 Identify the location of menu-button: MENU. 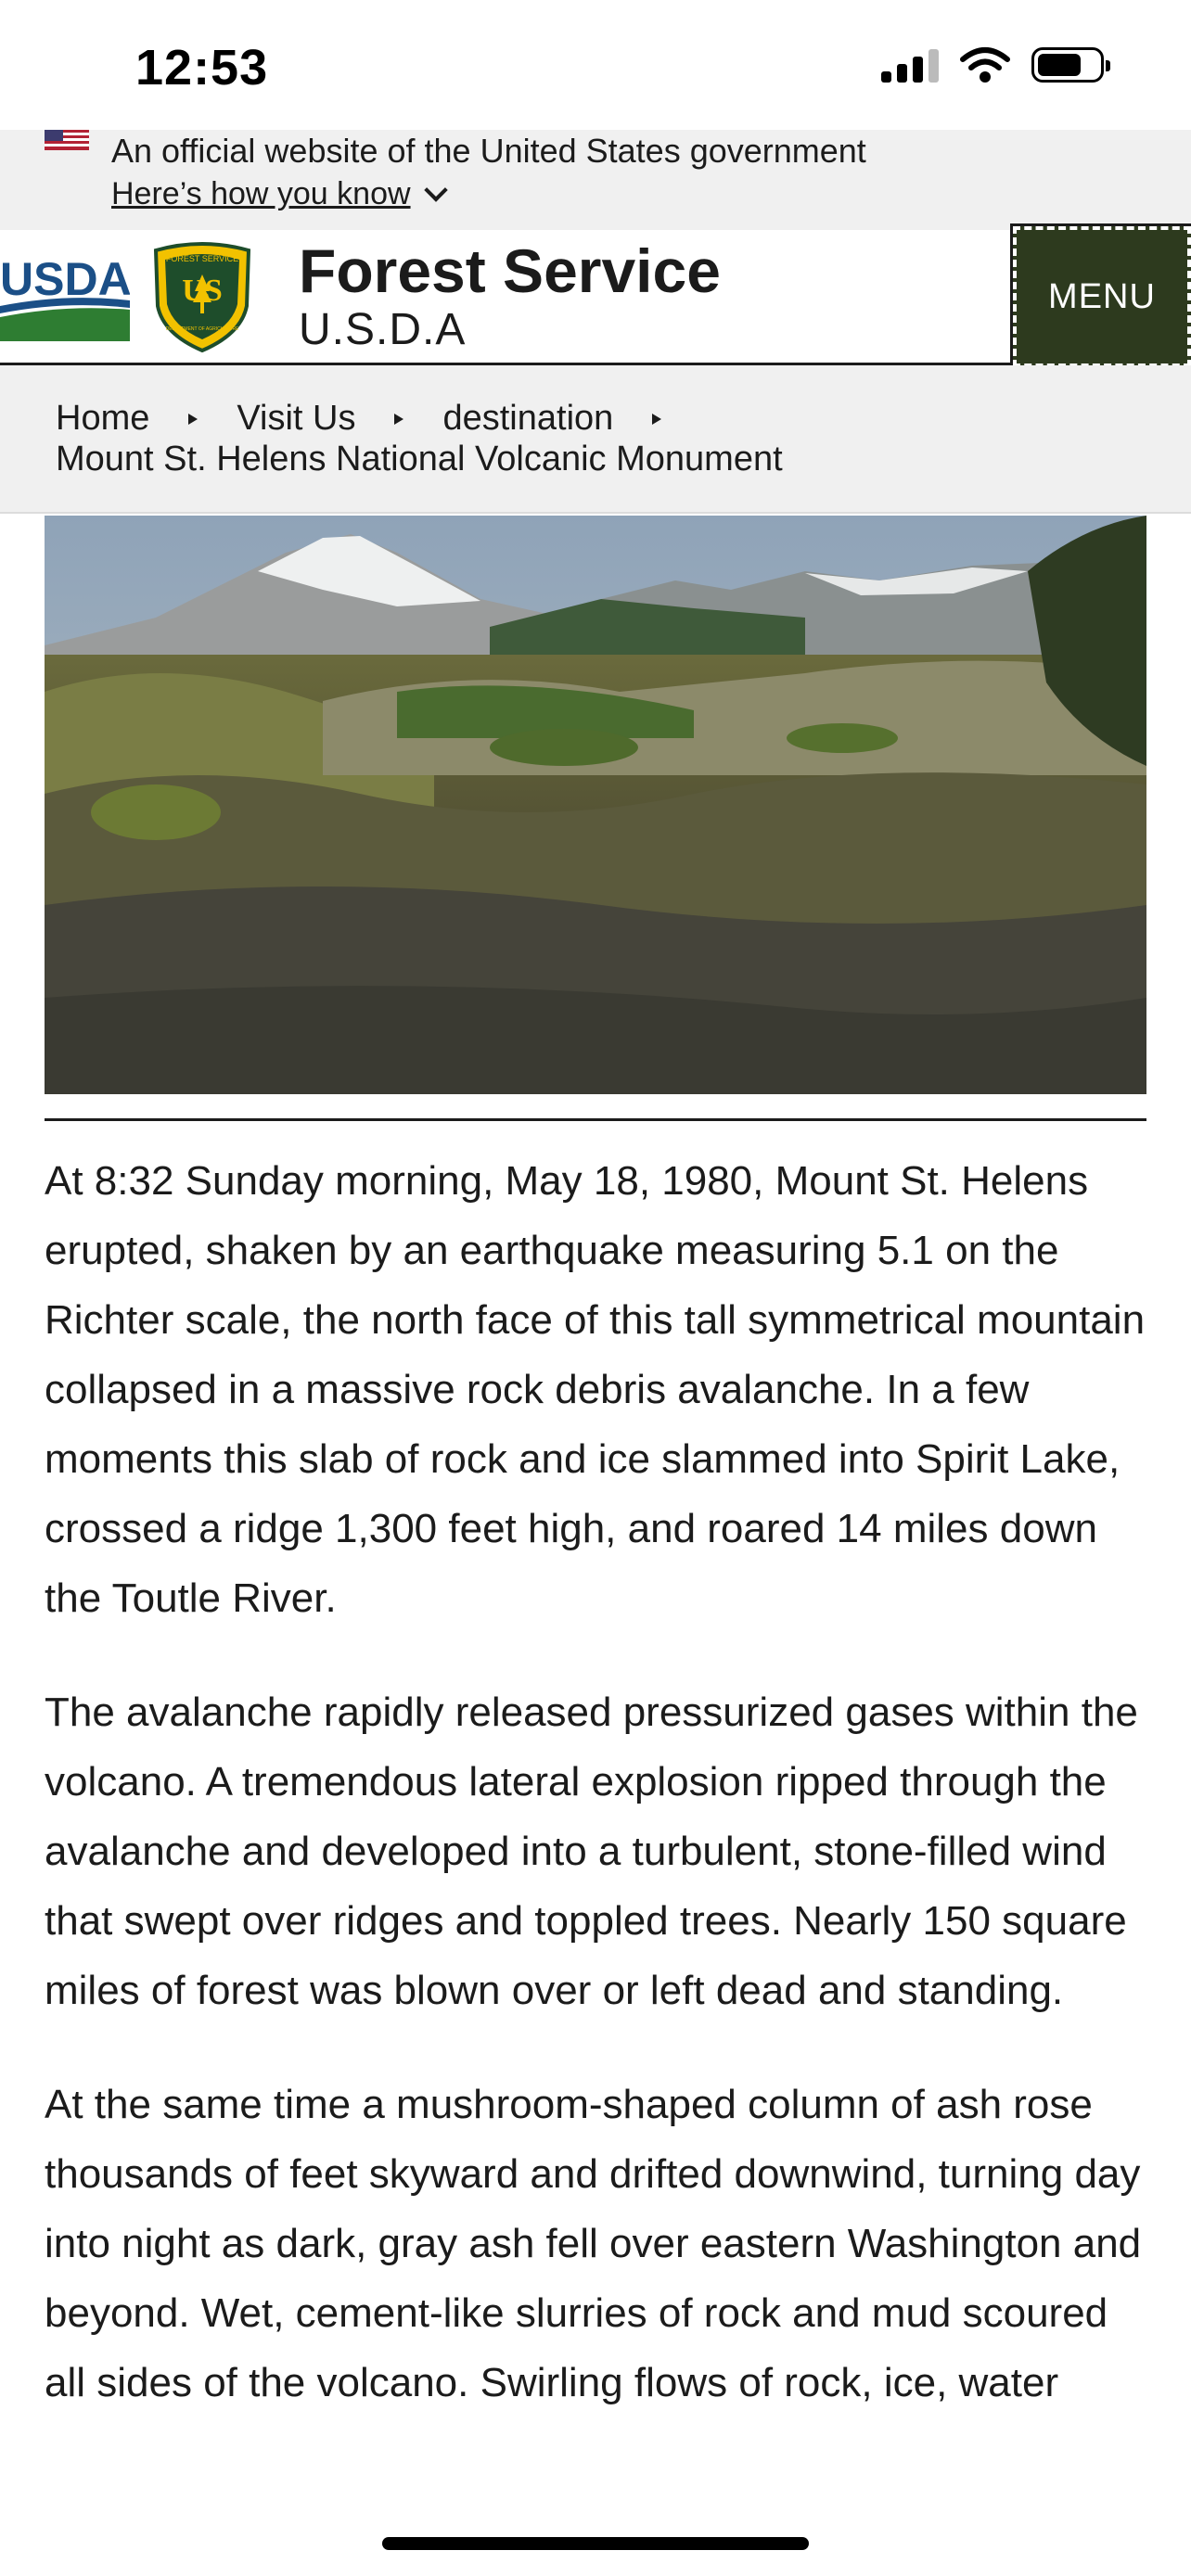
(1100, 296).